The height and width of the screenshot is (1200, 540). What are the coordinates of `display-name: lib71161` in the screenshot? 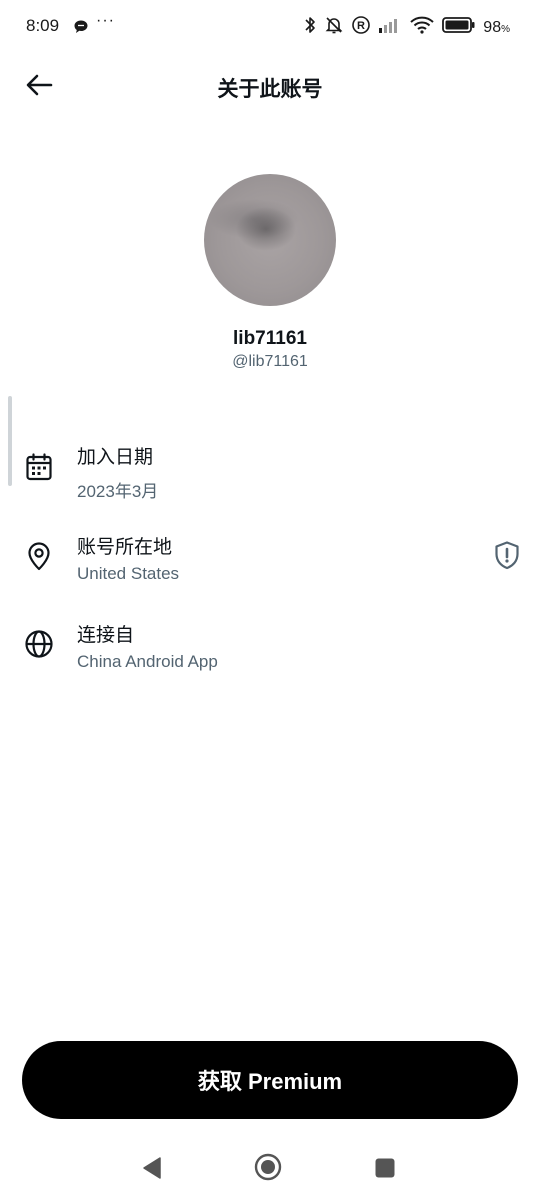 It's located at (270, 338).